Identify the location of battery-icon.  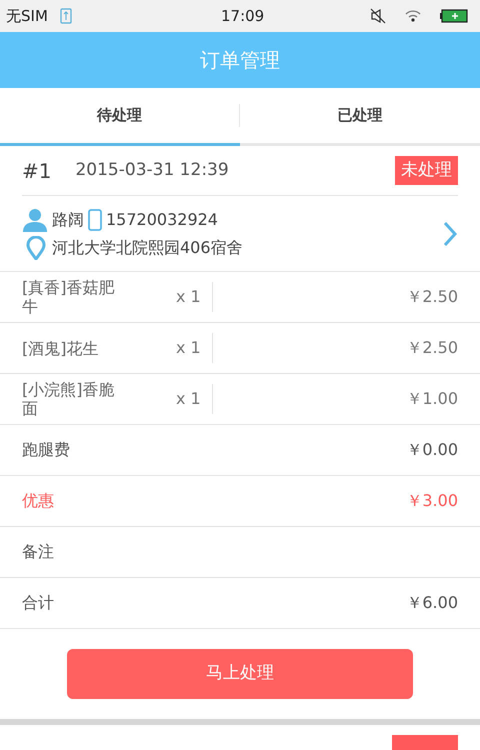
(454, 16).